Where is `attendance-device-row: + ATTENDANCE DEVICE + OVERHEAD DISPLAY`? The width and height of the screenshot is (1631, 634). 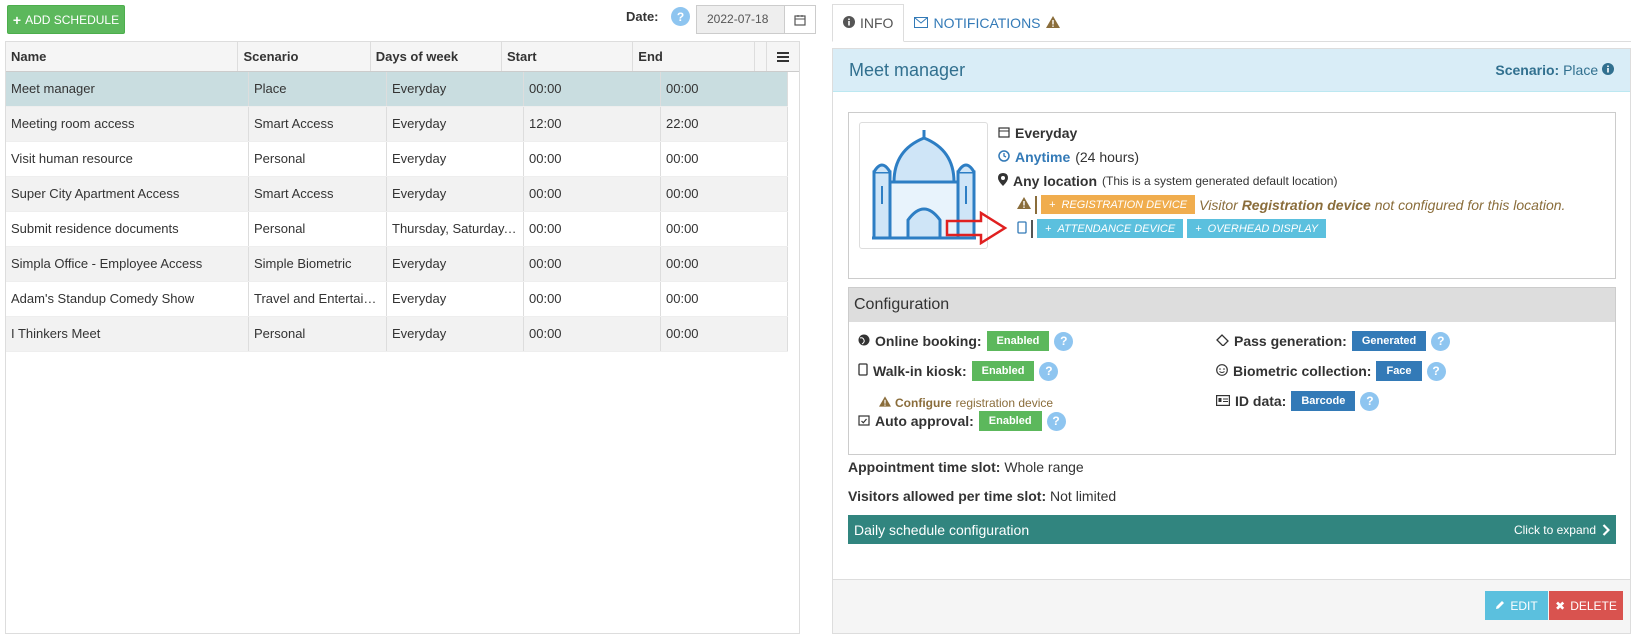
attendance-device-row: + ATTENDANCE DEVICE + OVERHEAD DISPLAY is located at coordinates (1172, 228).